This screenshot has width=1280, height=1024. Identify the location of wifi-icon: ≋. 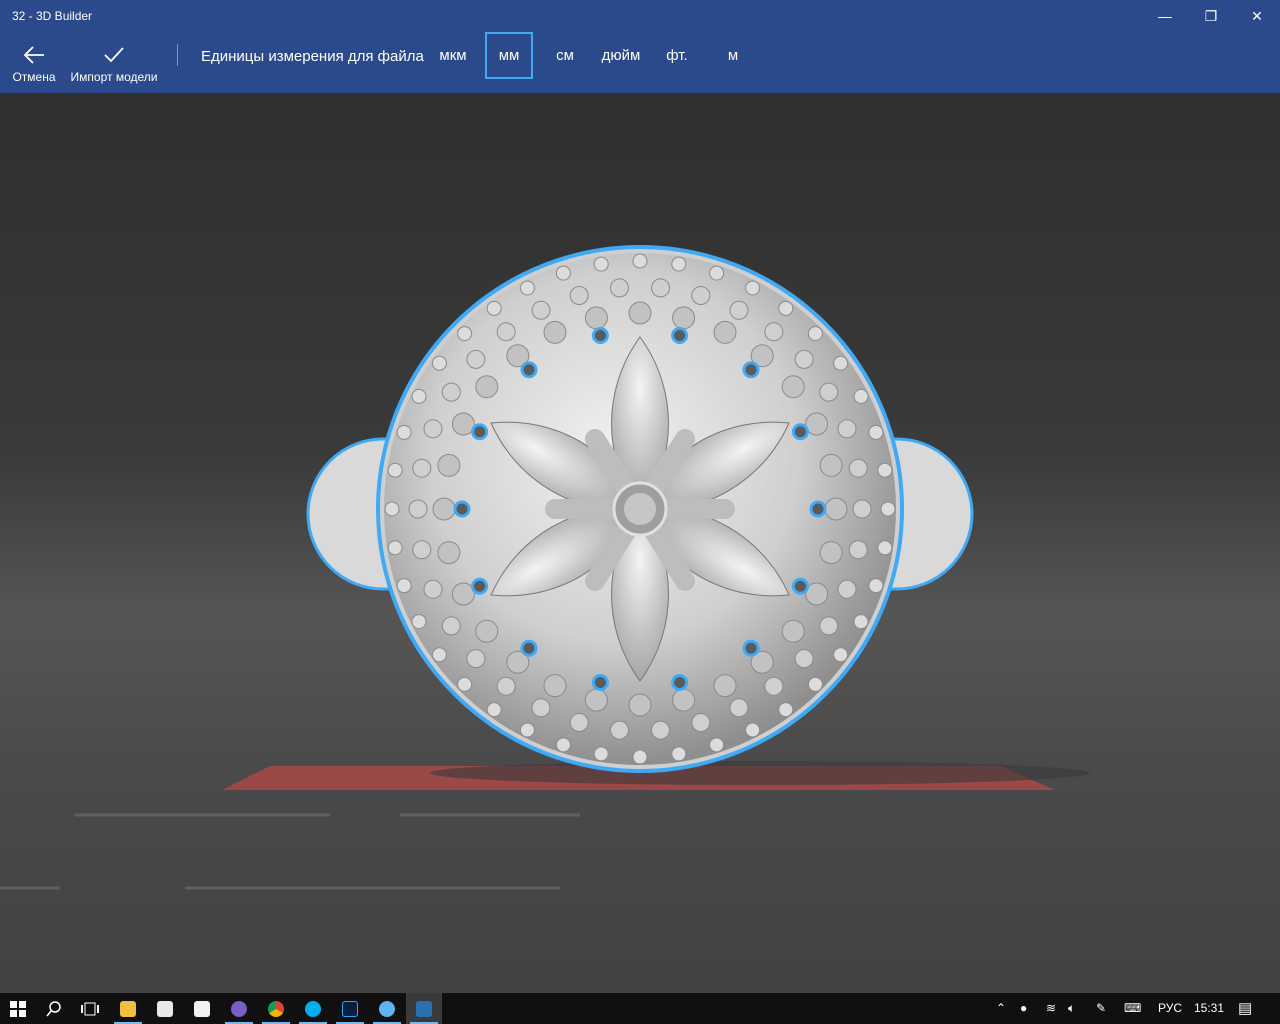
(1051, 1008).